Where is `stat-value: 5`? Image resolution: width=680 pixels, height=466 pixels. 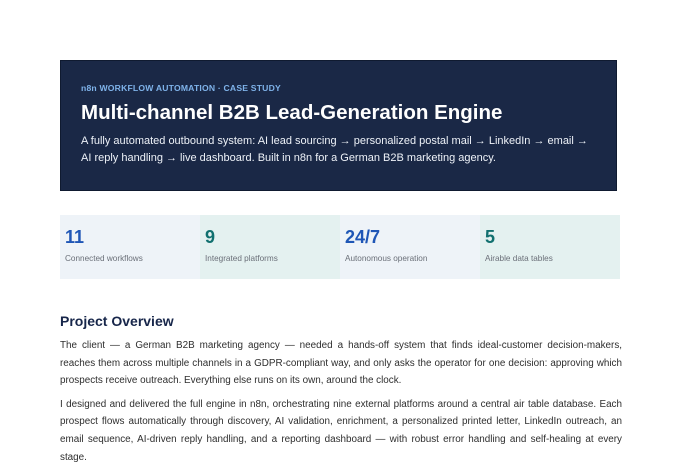 stat-value: 5 is located at coordinates (490, 237).